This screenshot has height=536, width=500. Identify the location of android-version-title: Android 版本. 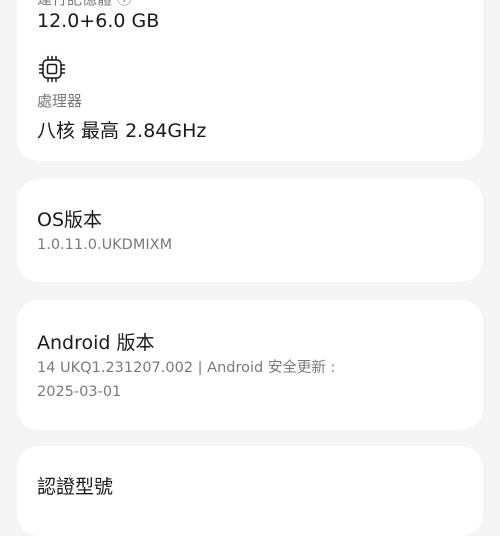
(96, 343).